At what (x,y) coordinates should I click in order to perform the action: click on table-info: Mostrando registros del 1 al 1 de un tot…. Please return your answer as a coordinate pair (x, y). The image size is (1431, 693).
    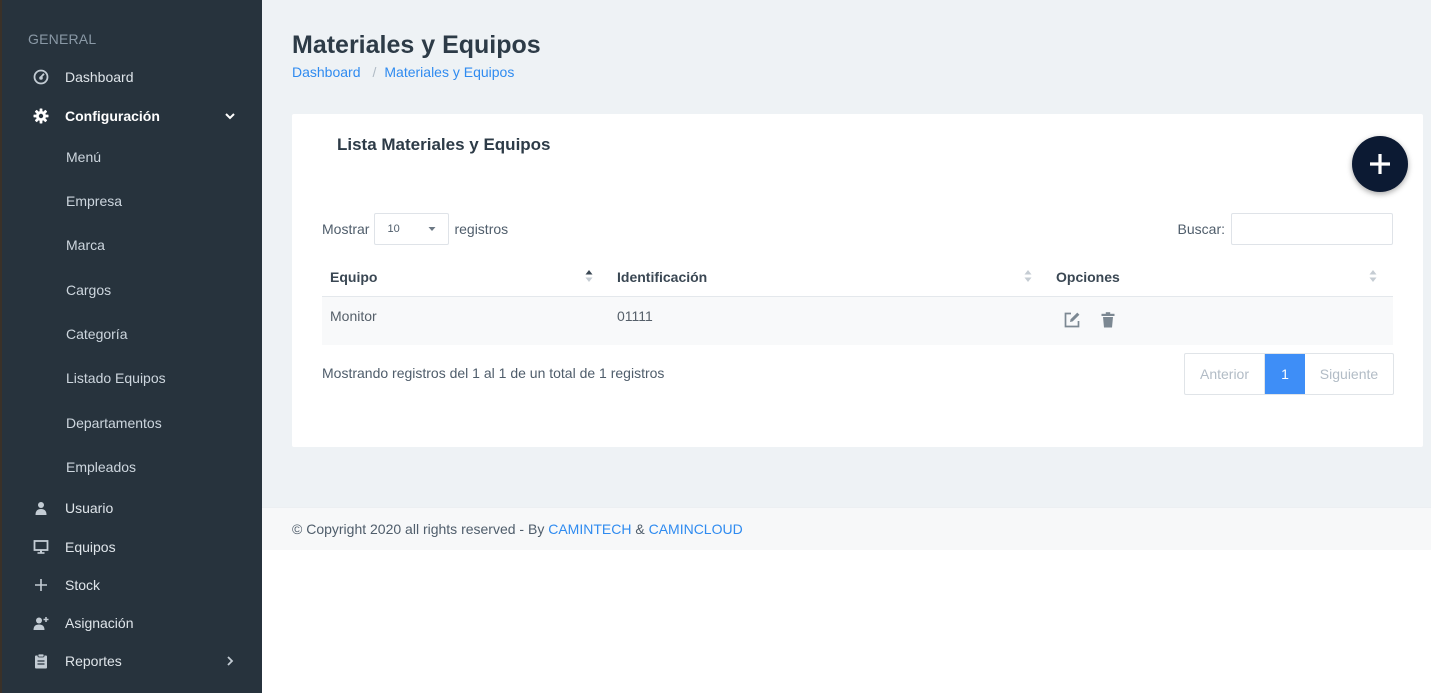
    Looking at the image, I should click on (493, 373).